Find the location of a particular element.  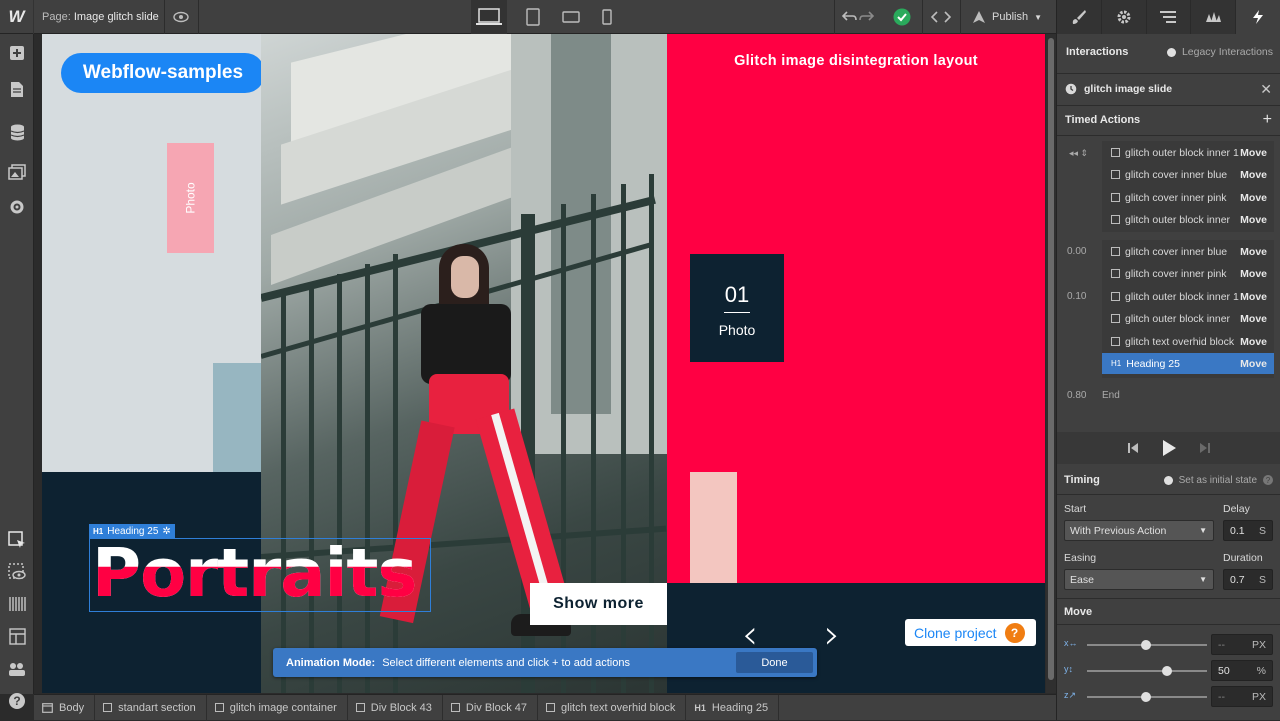

breadcrumb-section: standart section is located at coordinates (151, 707).